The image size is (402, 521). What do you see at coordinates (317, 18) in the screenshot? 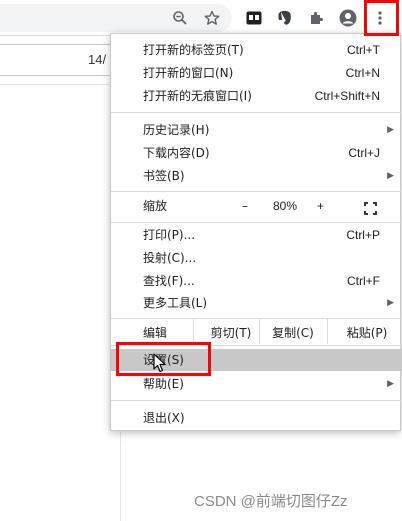
I see `puzzle-icon` at bounding box center [317, 18].